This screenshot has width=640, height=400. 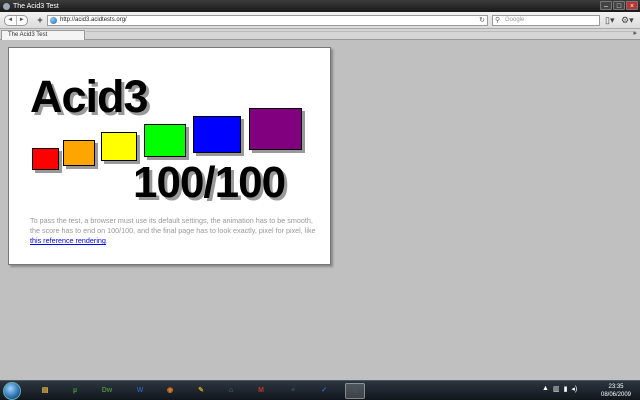 I want to click on page-menu-icon: ▯▾, so click(x=609, y=20).